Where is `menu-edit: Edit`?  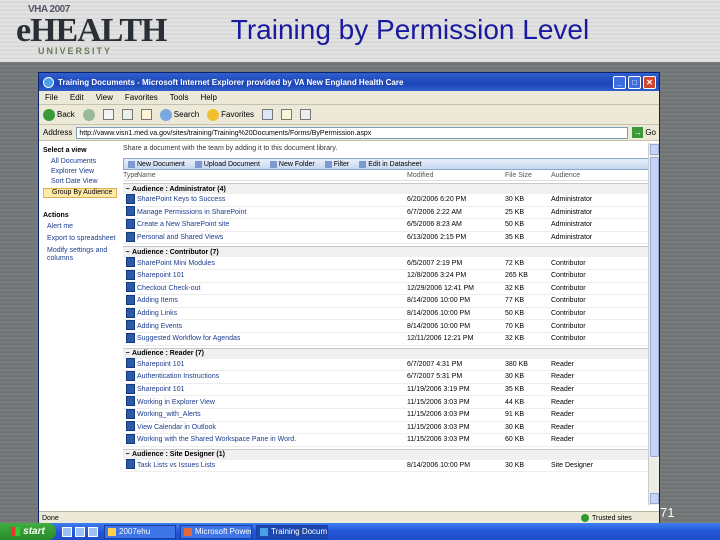
menu-edit: Edit is located at coordinates (77, 97).